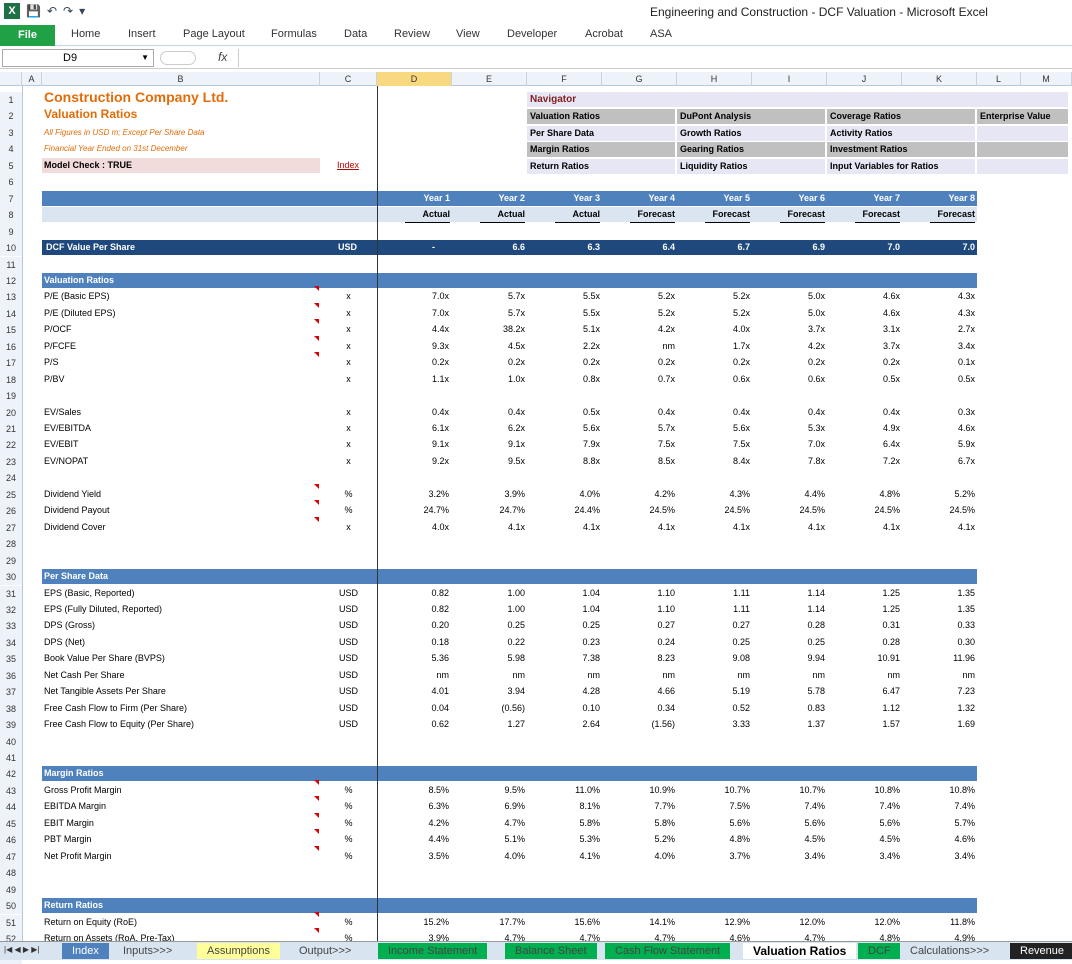  Describe the element at coordinates (325, 951) in the screenshot. I see `sheet-tab-output: Output>>>` at that location.